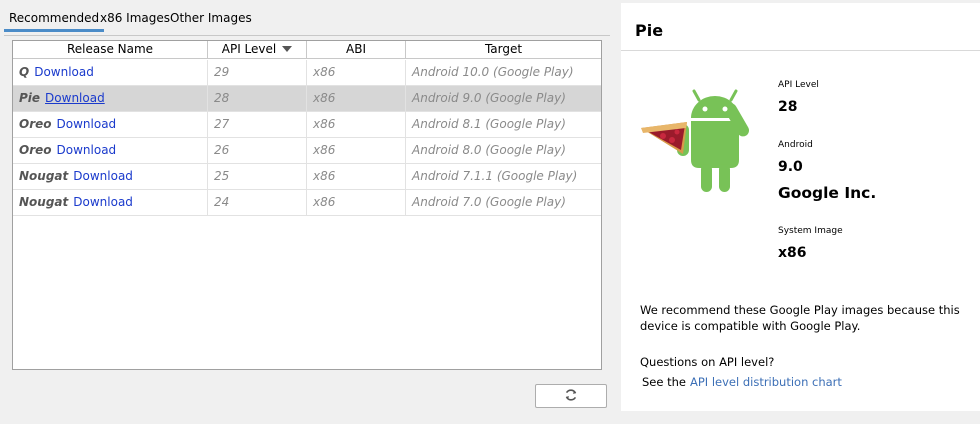  I want to click on api-level-value: 28, so click(788, 107).